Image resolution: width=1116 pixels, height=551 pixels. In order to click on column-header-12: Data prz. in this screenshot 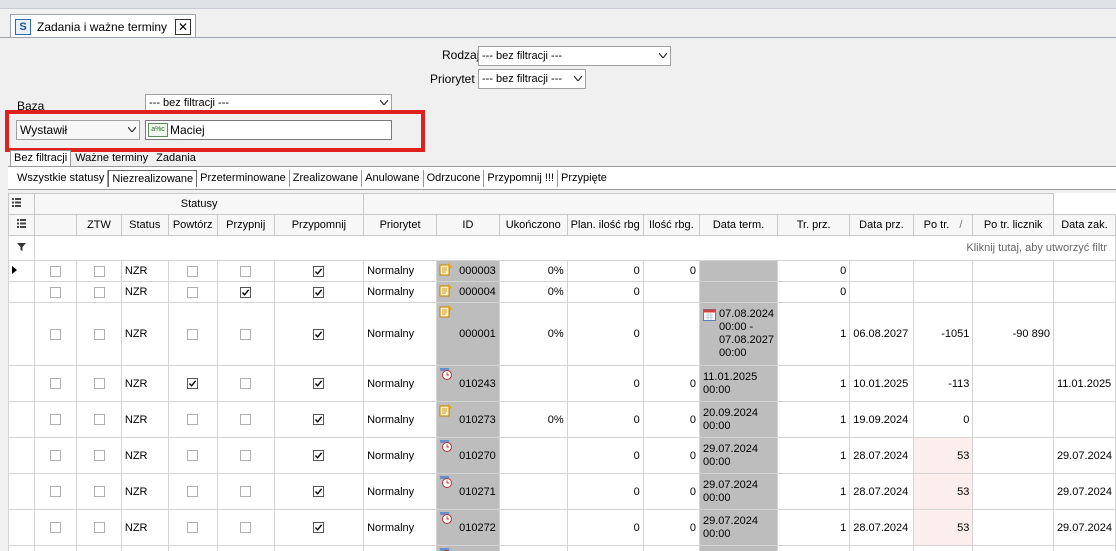, I will do `click(881, 225)`.